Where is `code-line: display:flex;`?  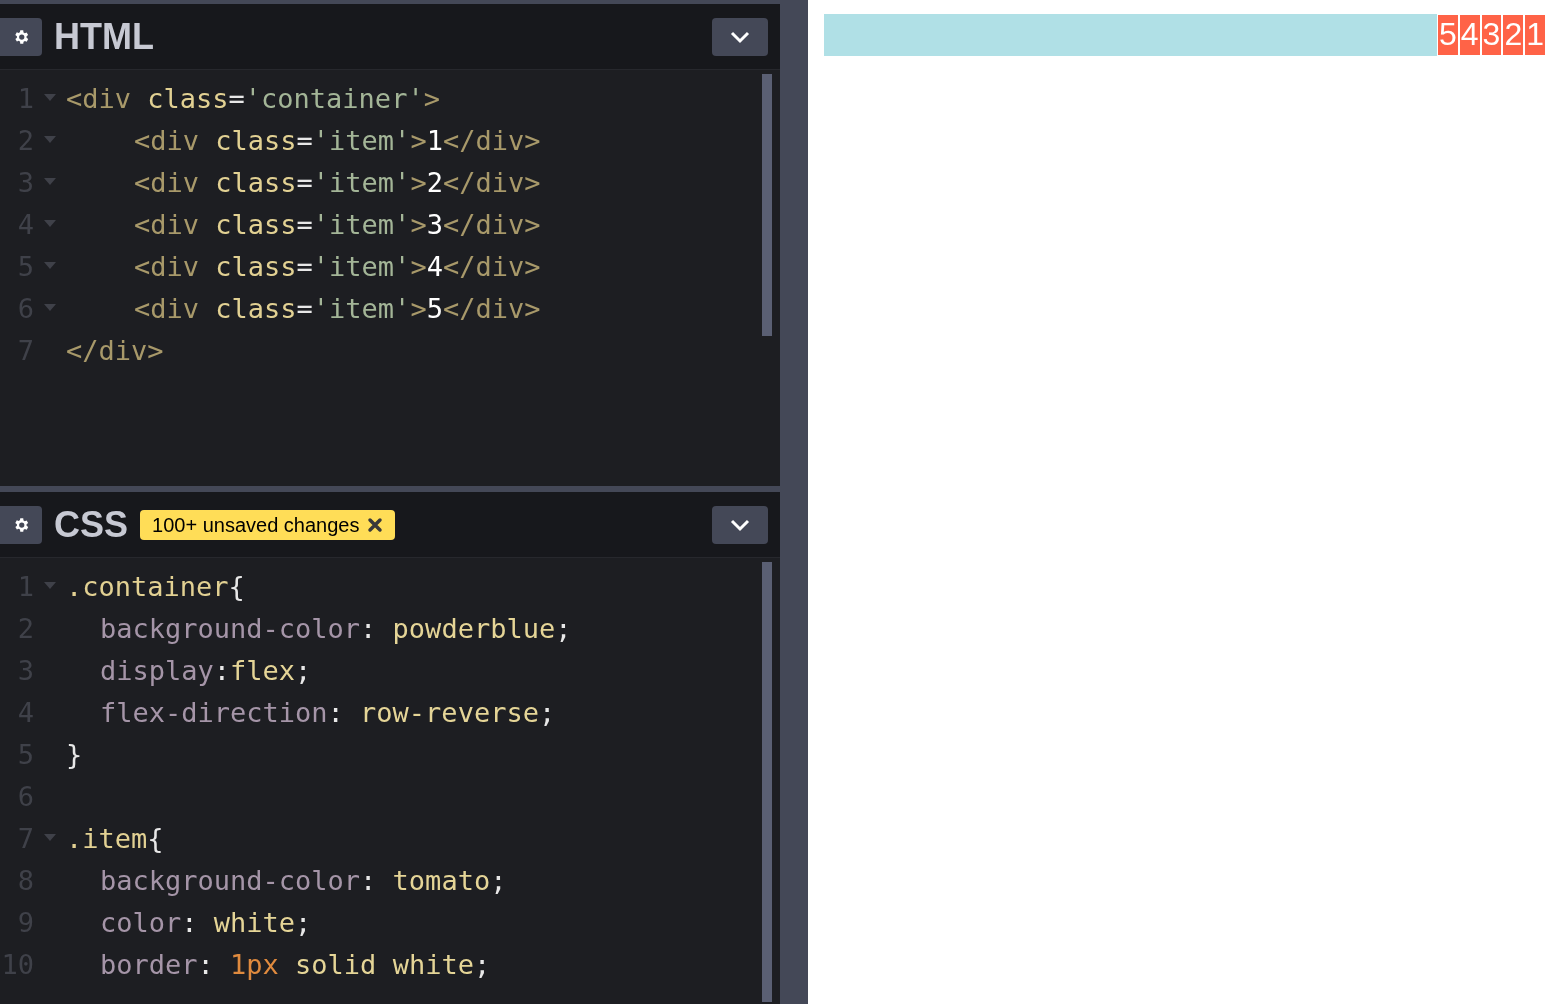
code-line: display:flex; is located at coordinates (205, 670).